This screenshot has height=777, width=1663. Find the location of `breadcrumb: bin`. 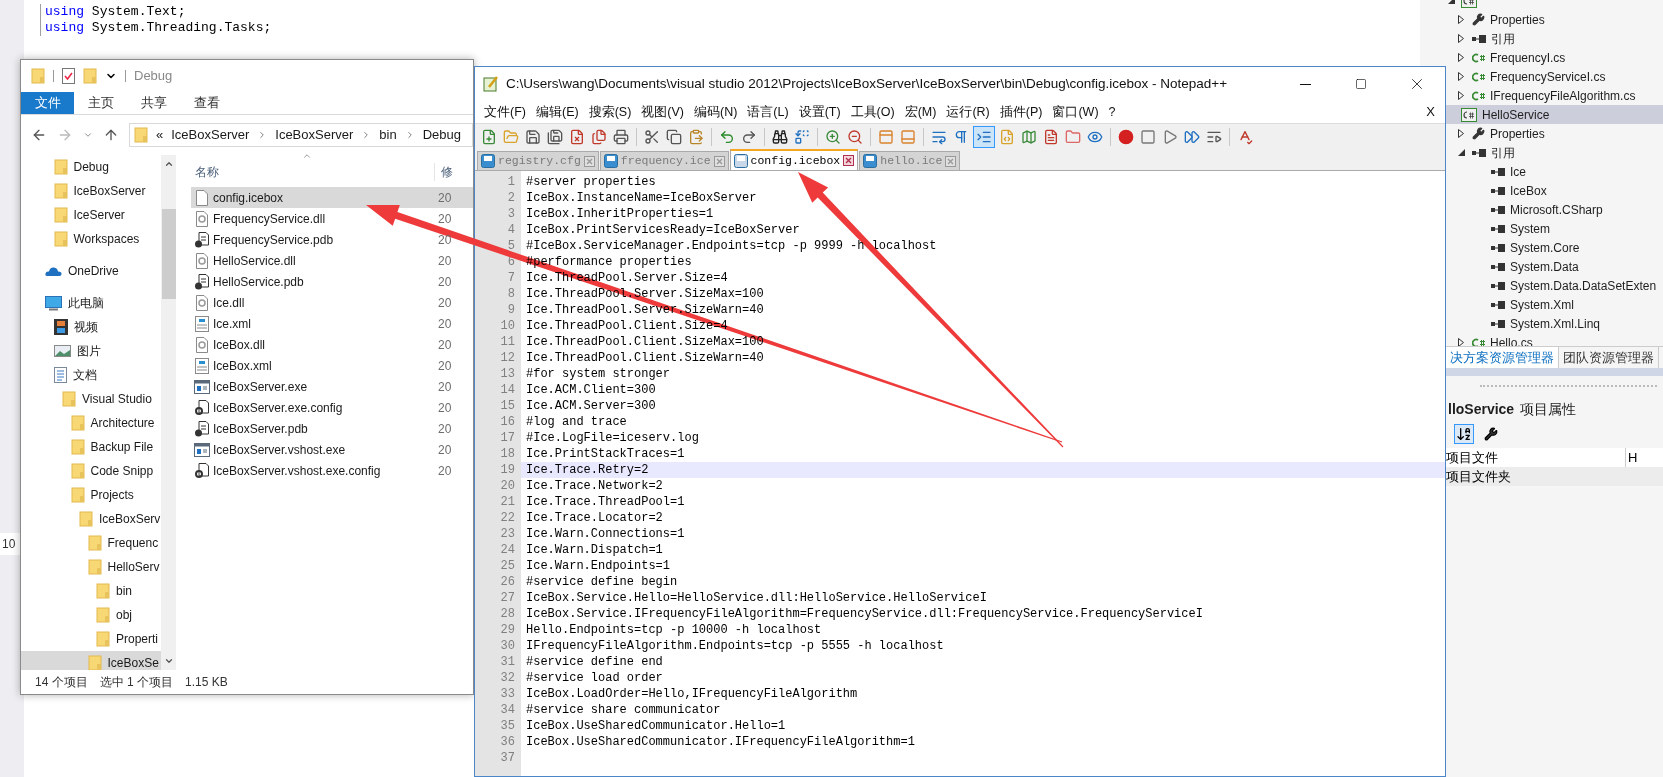

breadcrumb: bin is located at coordinates (388, 135).